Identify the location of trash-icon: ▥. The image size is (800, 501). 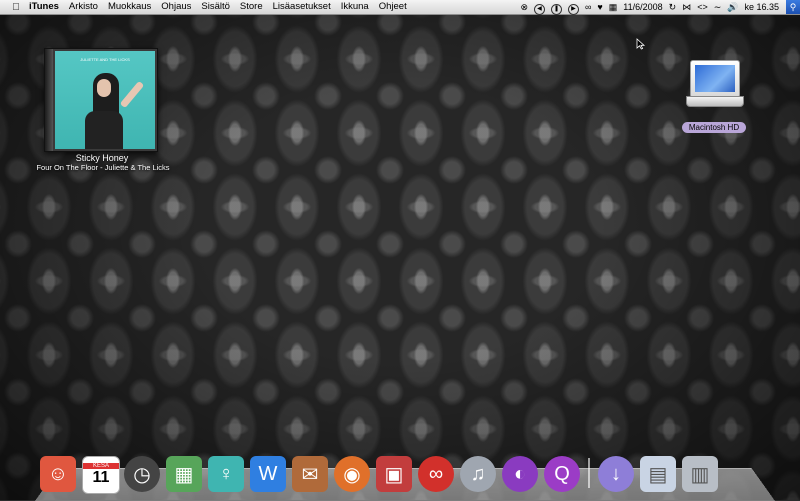
(700, 474).